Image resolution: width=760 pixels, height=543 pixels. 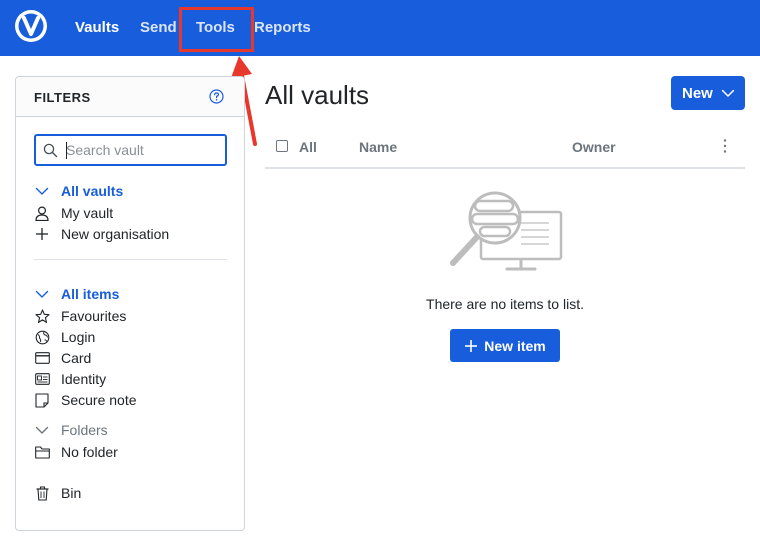 What do you see at coordinates (50, 150) in the screenshot?
I see `search-icon` at bounding box center [50, 150].